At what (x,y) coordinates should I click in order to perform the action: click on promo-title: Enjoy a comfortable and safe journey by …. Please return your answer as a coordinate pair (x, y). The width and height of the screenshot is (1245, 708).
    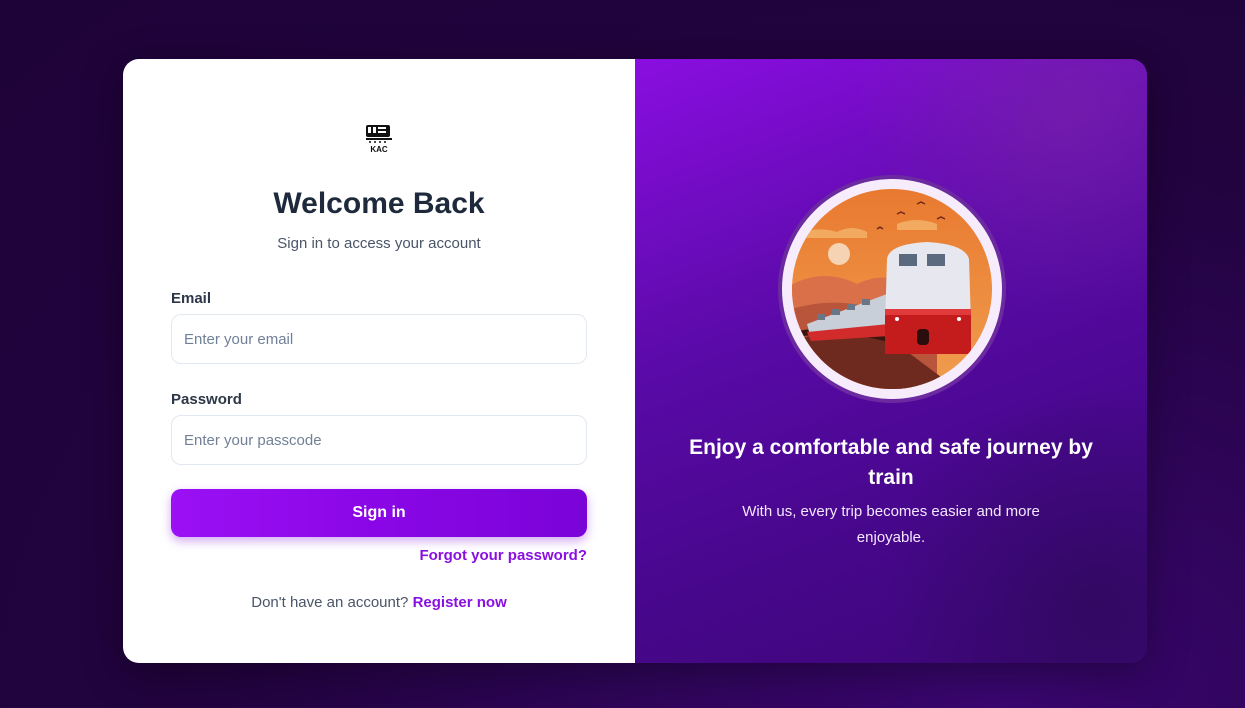
    Looking at the image, I should click on (891, 462).